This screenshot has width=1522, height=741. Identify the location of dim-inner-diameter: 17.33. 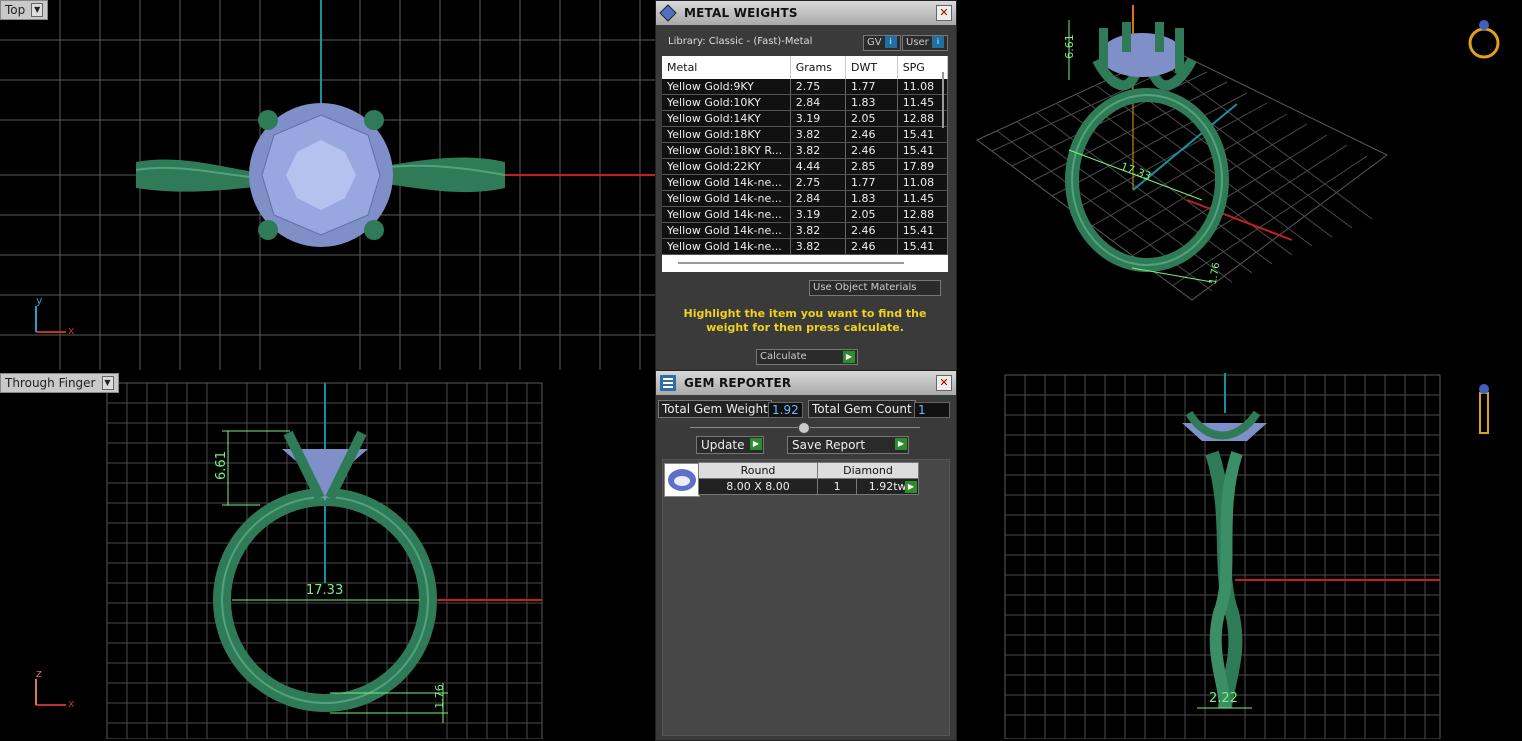
(325, 590).